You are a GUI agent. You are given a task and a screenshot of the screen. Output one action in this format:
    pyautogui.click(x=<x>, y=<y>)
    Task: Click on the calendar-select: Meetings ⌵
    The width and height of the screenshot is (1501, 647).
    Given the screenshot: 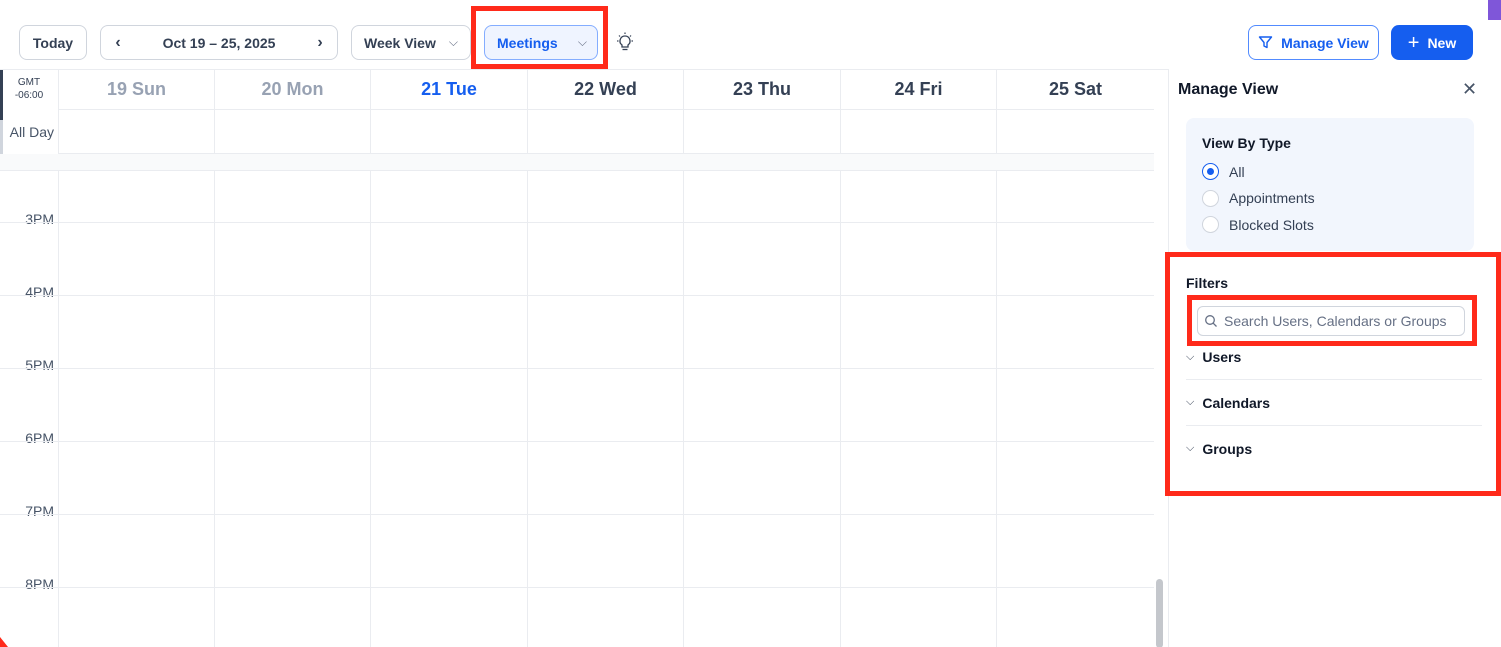 What is the action you would take?
    pyautogui.click(x=541, y=42)
    